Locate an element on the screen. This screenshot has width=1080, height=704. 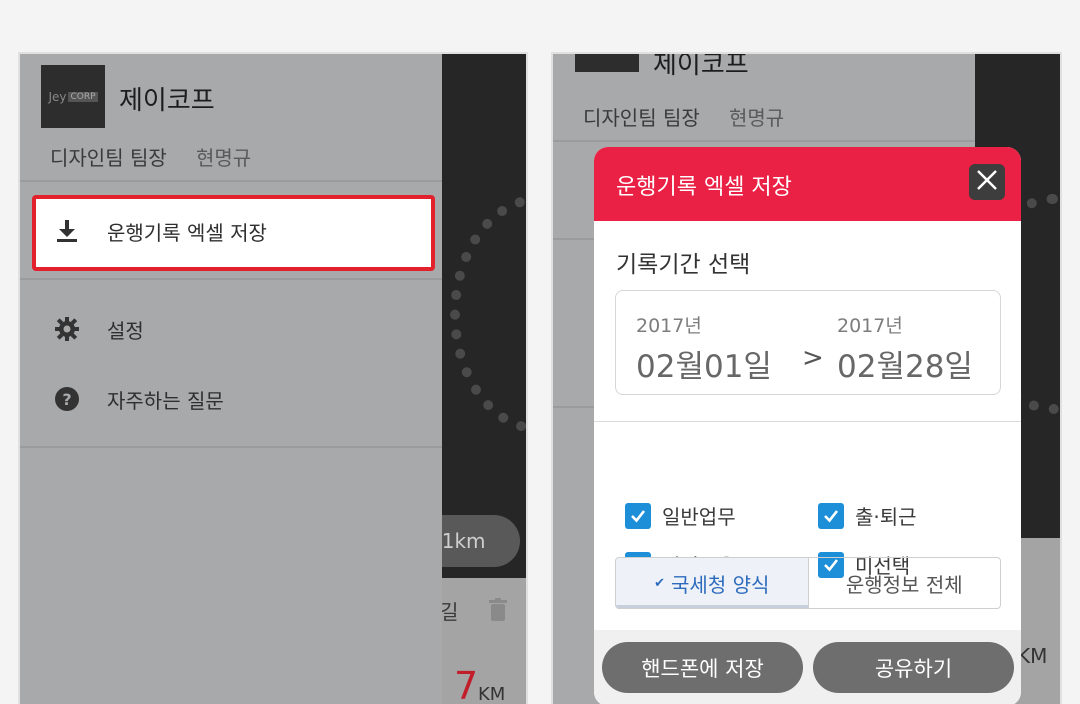
save-to-phone-button: 핸드폰에 저장 is located at coordinates (702, 667).